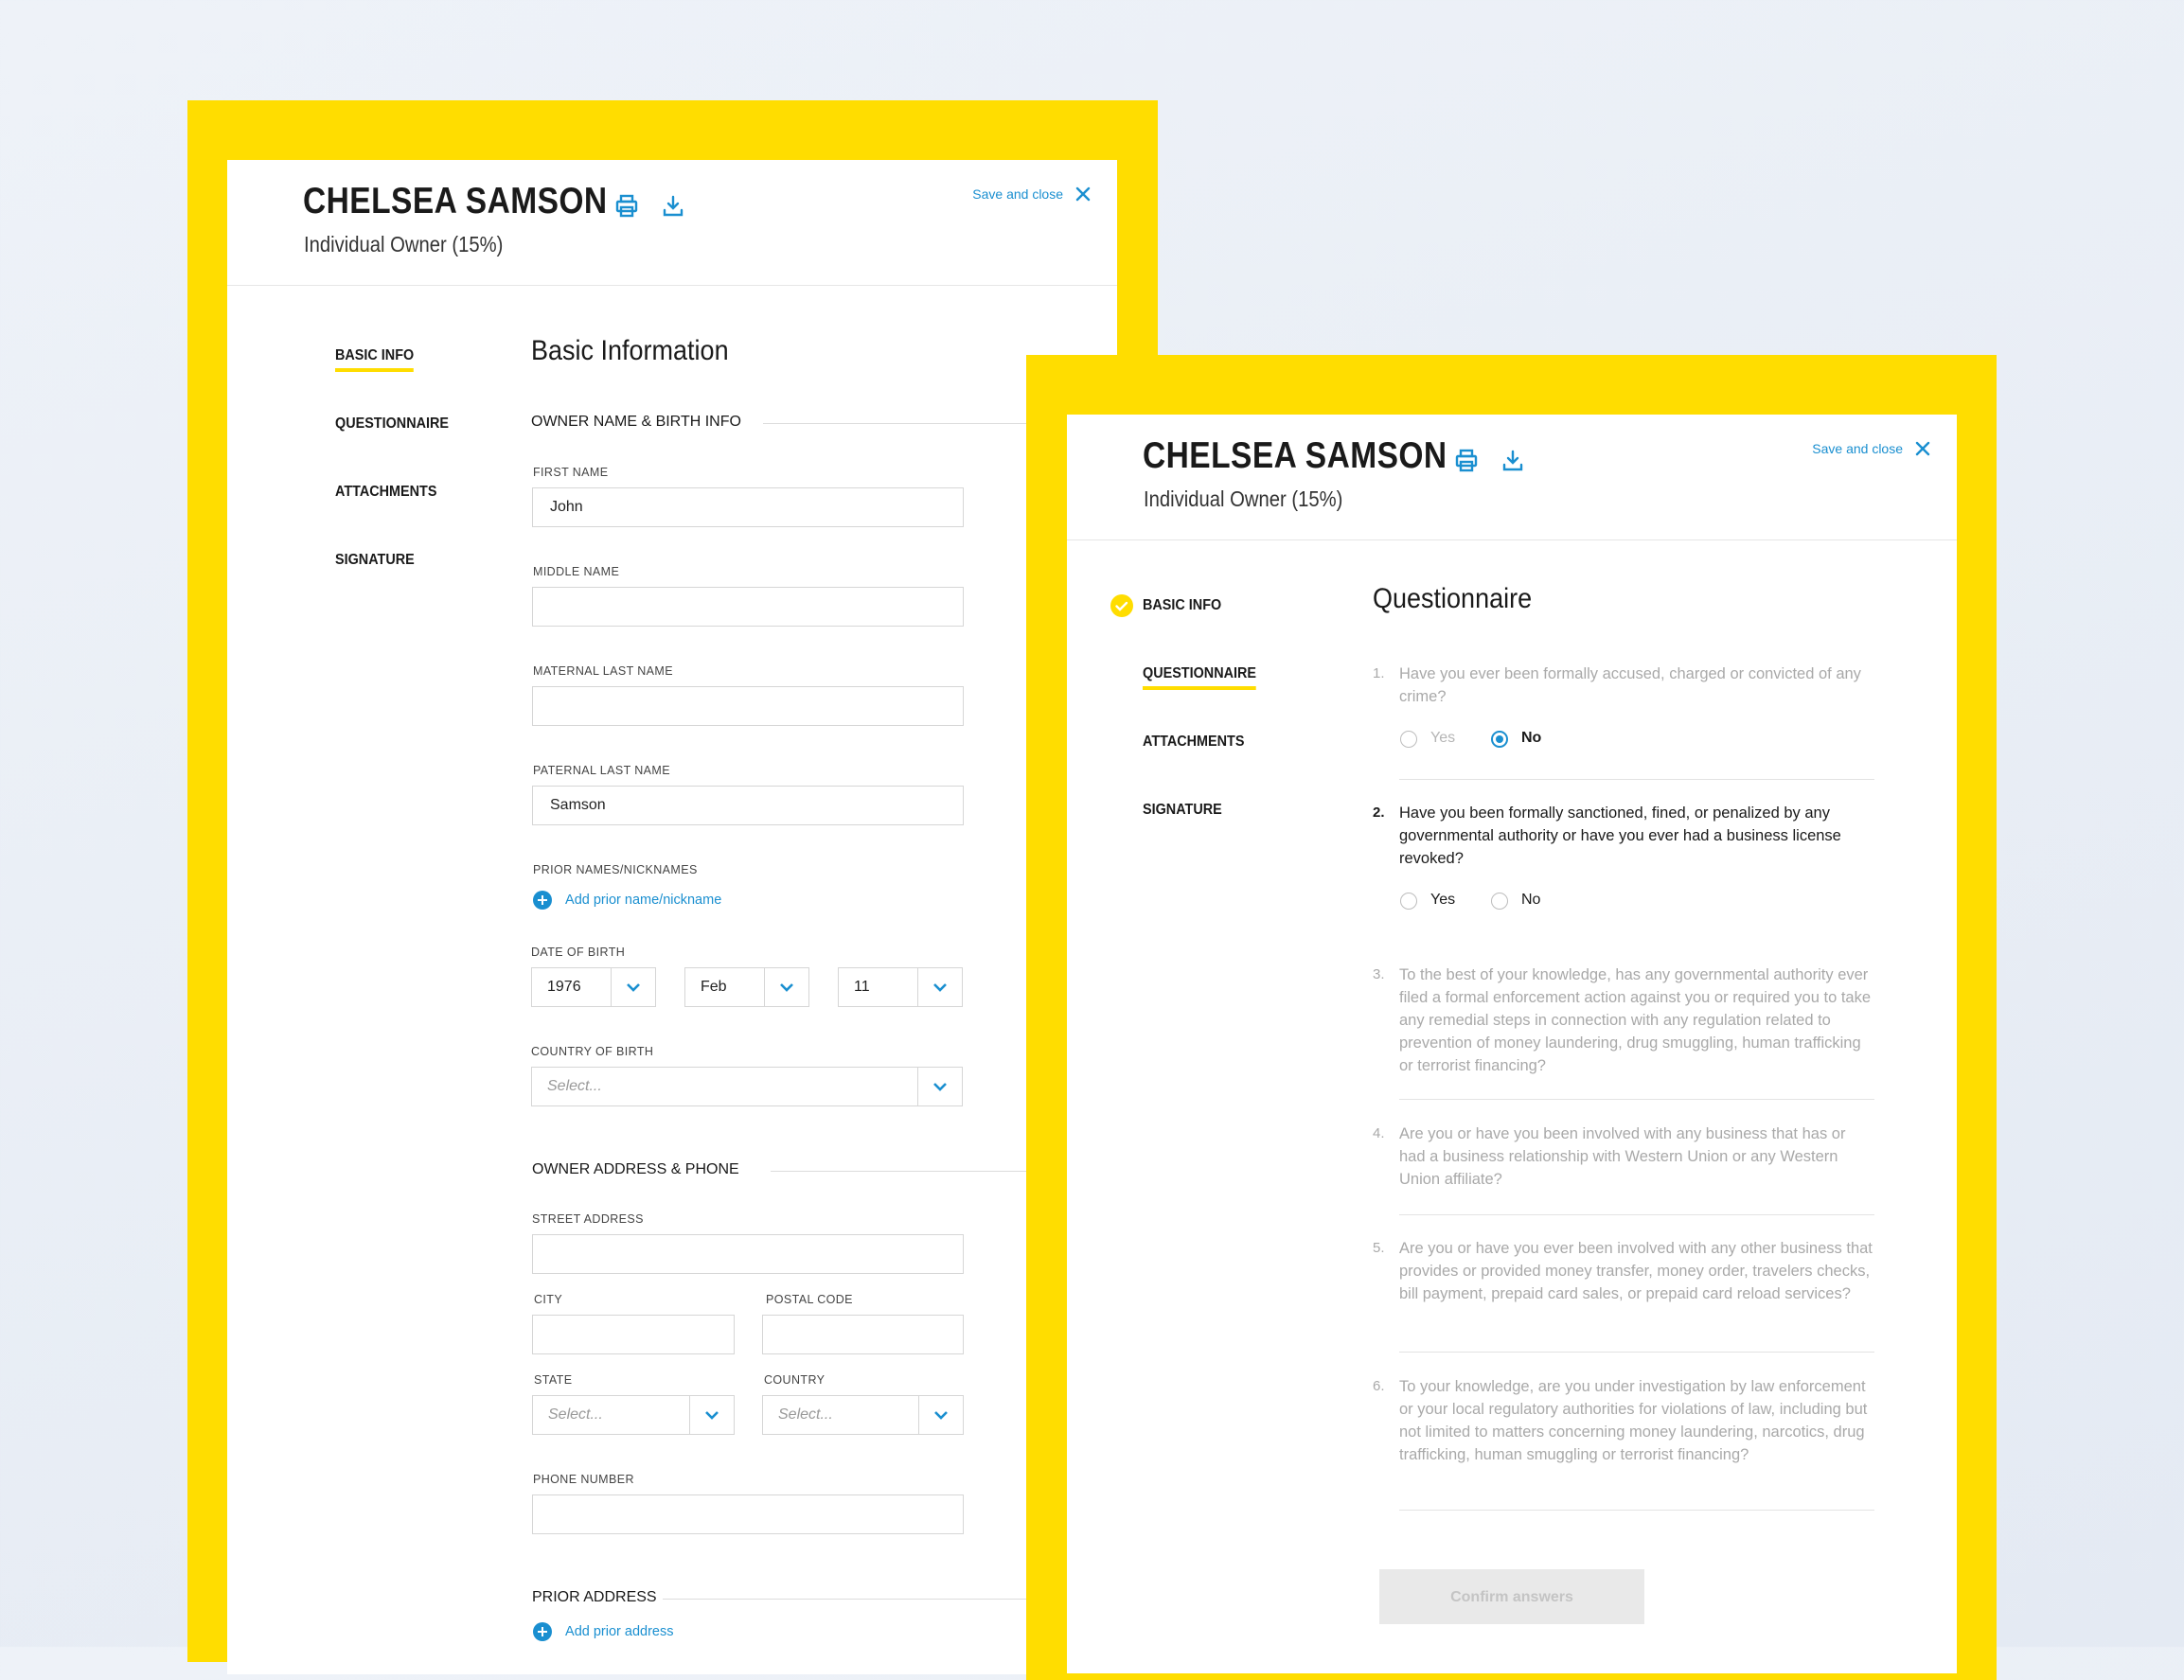 The image size is (2184, 1680). I want to click on prior-names-label: PRIOR NAMES/NICKNAMES, so click(615, 869).